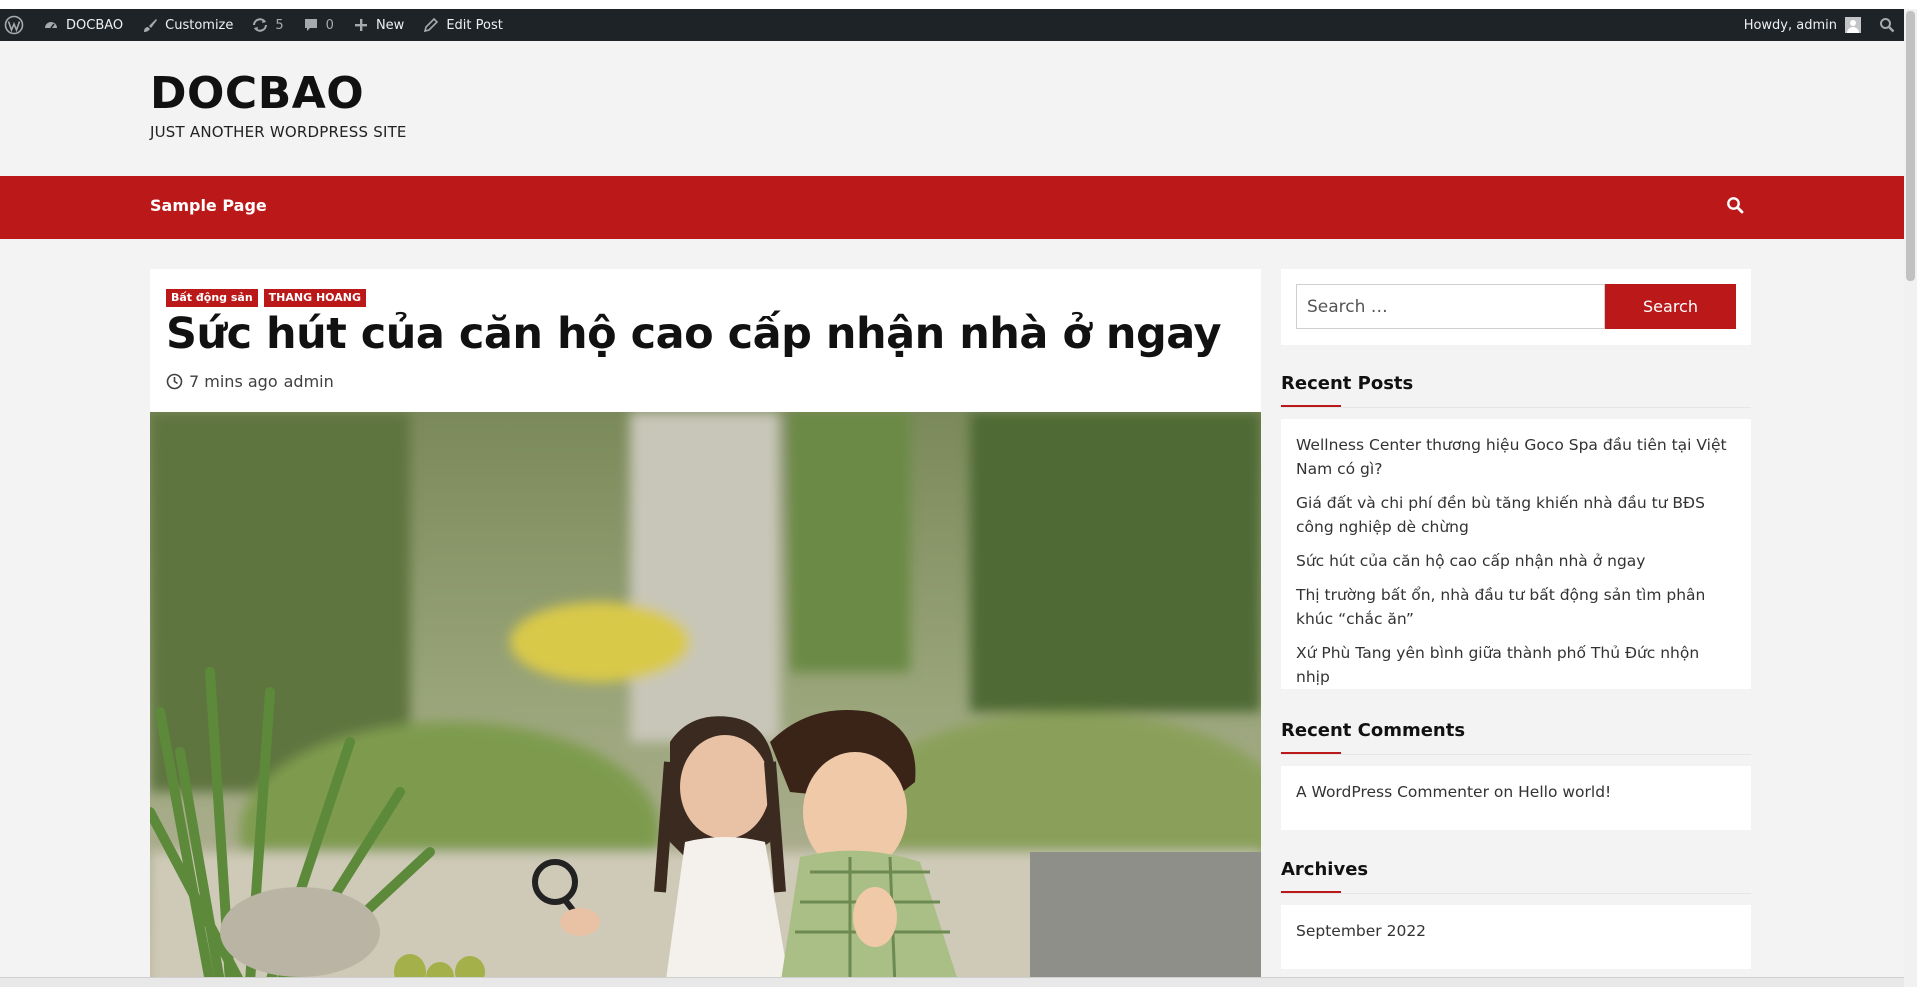 The image size is (1917, 987). Describe the element at coordinates (1450, 306) in the screenshot. I see `search-input` at that location.